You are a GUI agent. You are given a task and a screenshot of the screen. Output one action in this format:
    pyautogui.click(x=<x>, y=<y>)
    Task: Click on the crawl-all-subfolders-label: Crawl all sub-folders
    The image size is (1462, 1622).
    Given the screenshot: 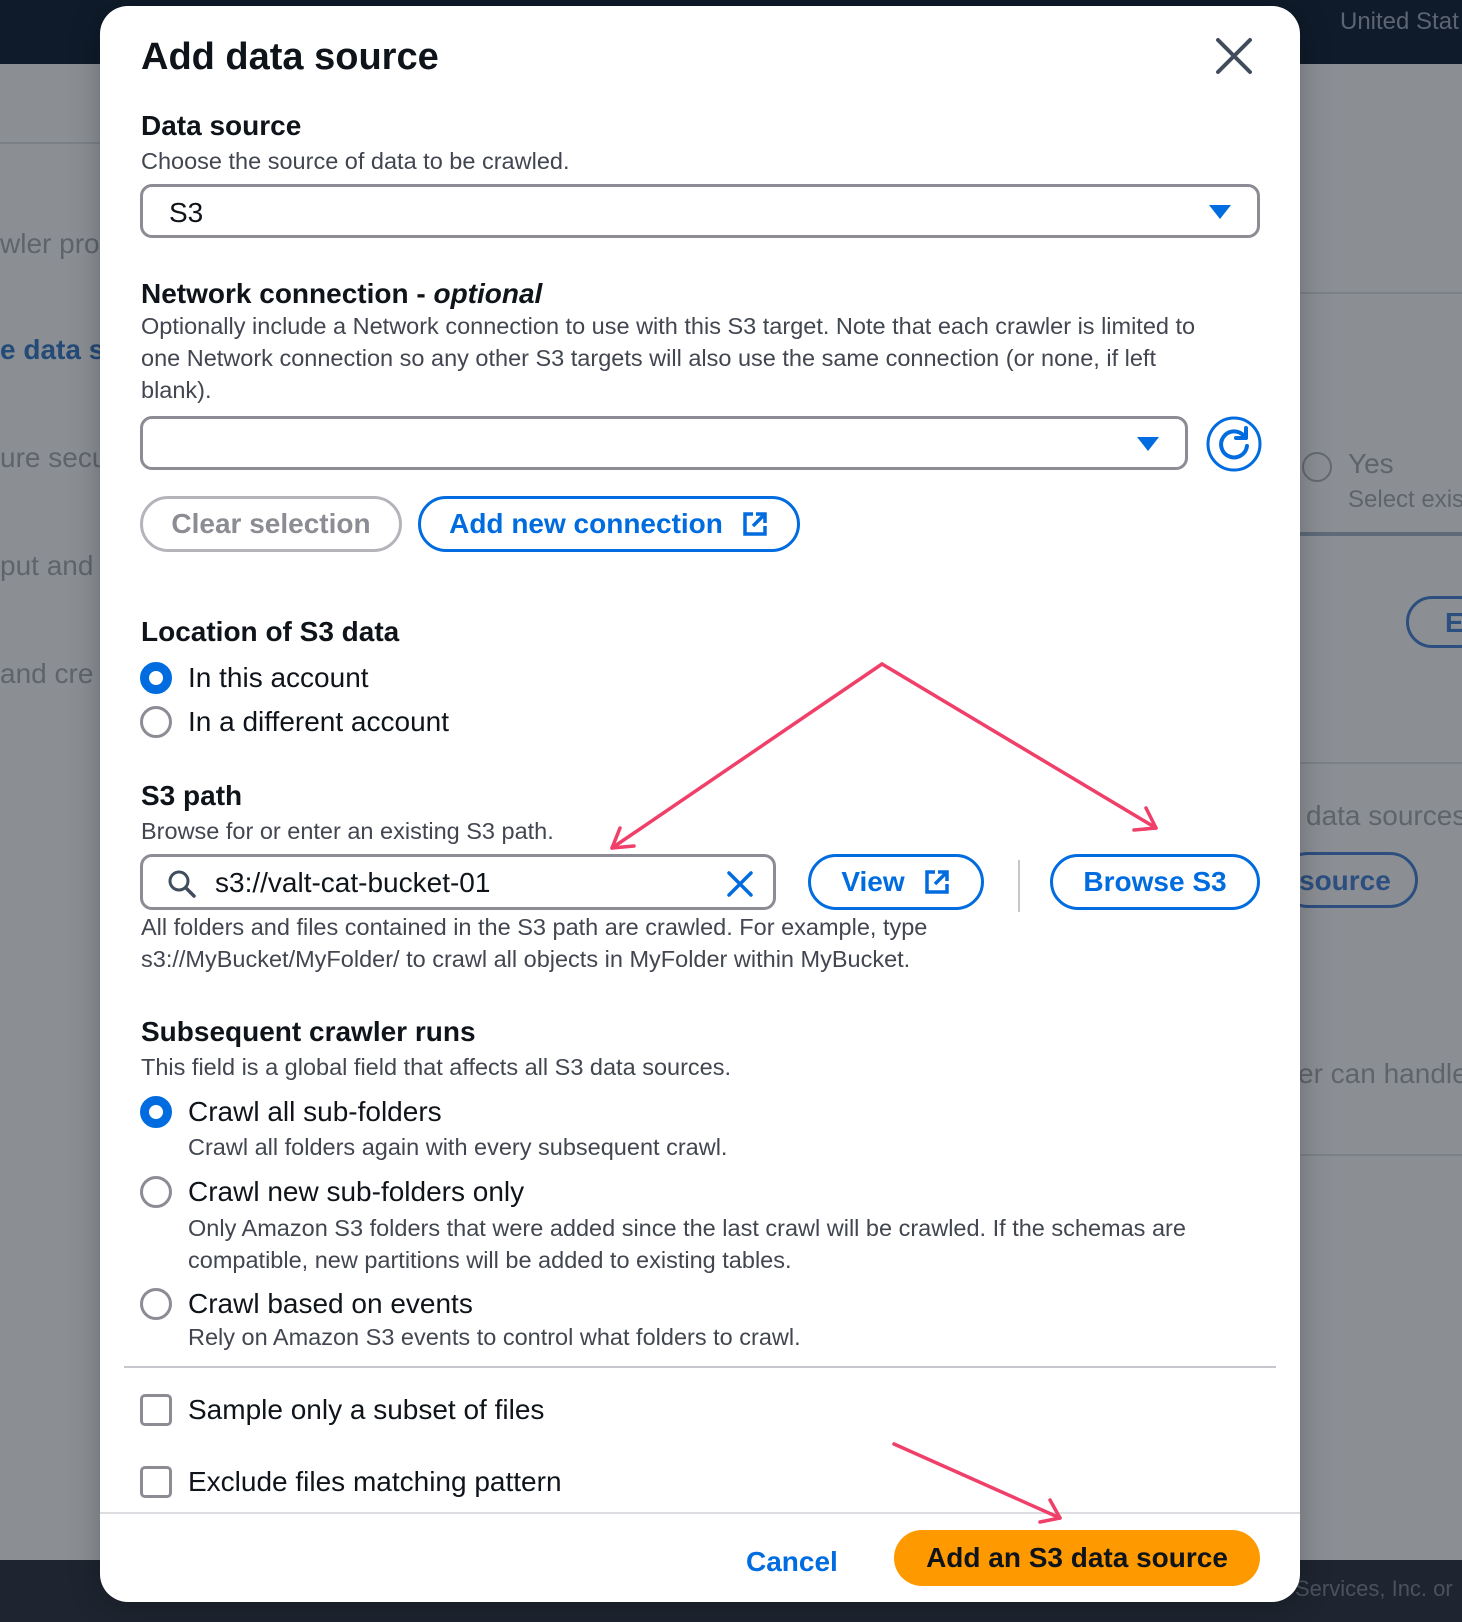 What is the action you would take?
    pyautogui.click(x=315, y=1111)
    